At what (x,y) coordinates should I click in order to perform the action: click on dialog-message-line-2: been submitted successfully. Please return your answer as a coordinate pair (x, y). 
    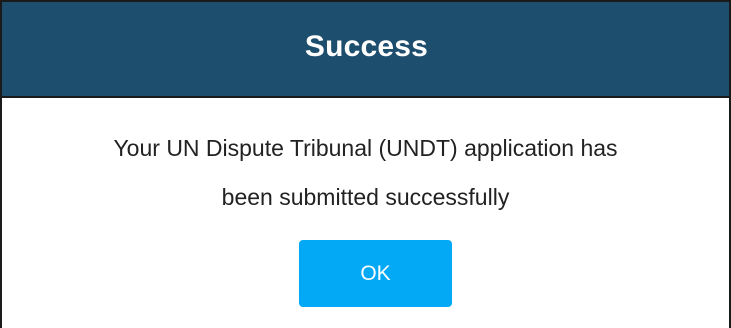
    Looking at the image, I should click on (365, 197).